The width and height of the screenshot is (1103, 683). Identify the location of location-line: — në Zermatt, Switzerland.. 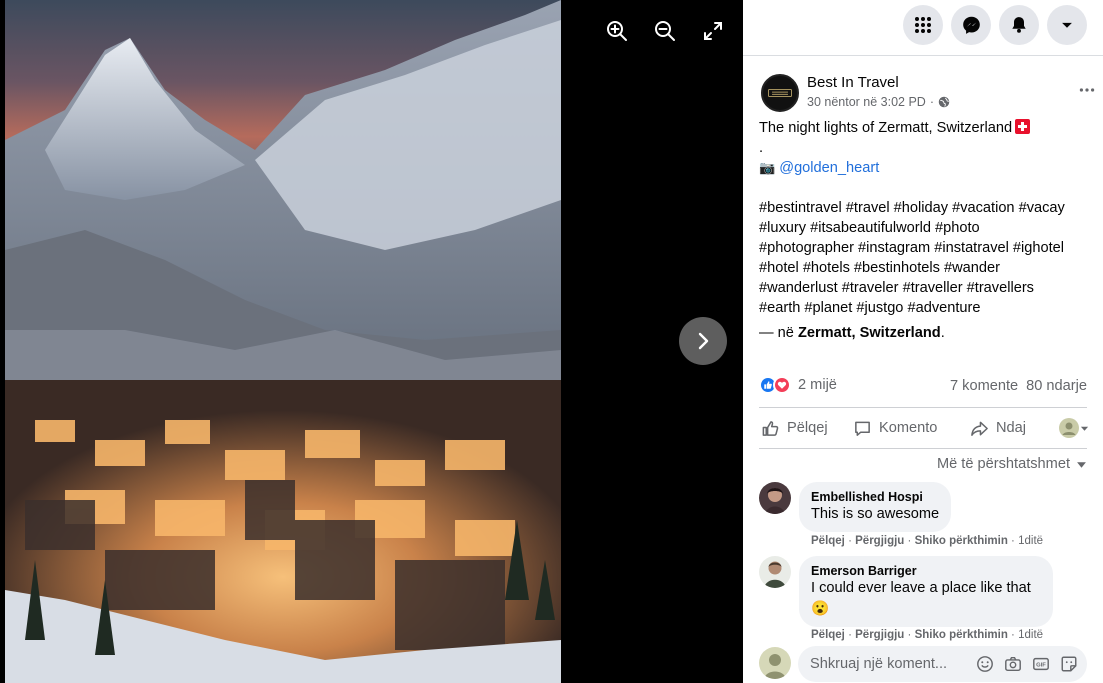
(926, 333).